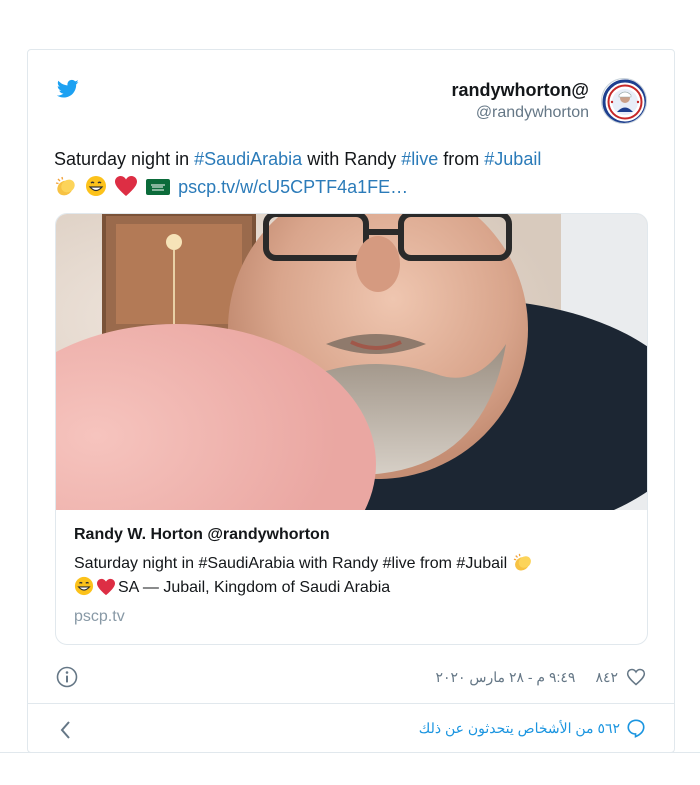 The image size is (700, 785). I want to click on card-description-location: SA — Jubail, Kingdom of Saudi Arabia, so click(254, 587).